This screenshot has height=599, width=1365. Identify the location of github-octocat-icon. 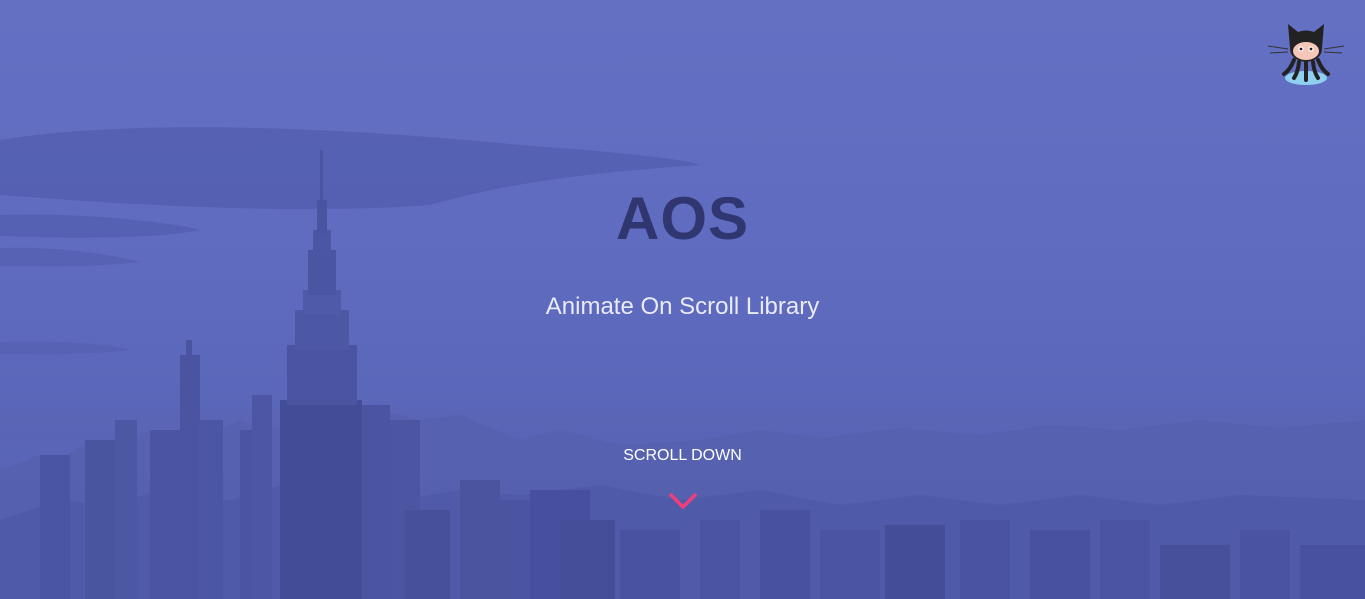
(1306, 54).